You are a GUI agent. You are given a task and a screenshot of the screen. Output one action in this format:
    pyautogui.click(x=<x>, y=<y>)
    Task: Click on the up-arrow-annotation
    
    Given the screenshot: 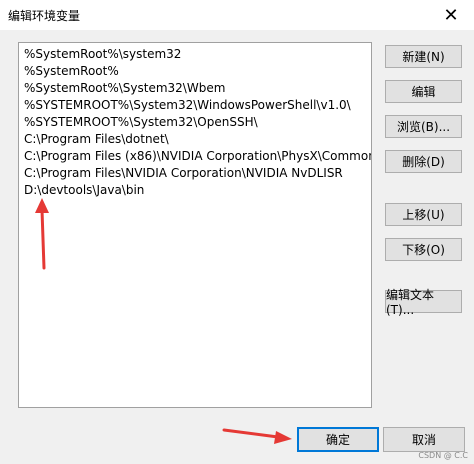 What is the action you would take?
    pyautogui.click(x=42, y=234)
    